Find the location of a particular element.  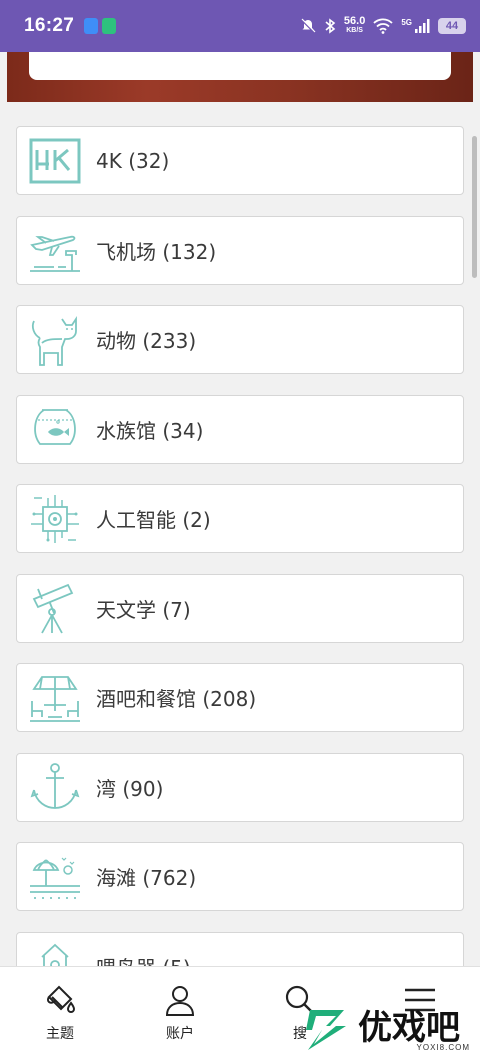

notification-icons is located at coordinates (100, 26).